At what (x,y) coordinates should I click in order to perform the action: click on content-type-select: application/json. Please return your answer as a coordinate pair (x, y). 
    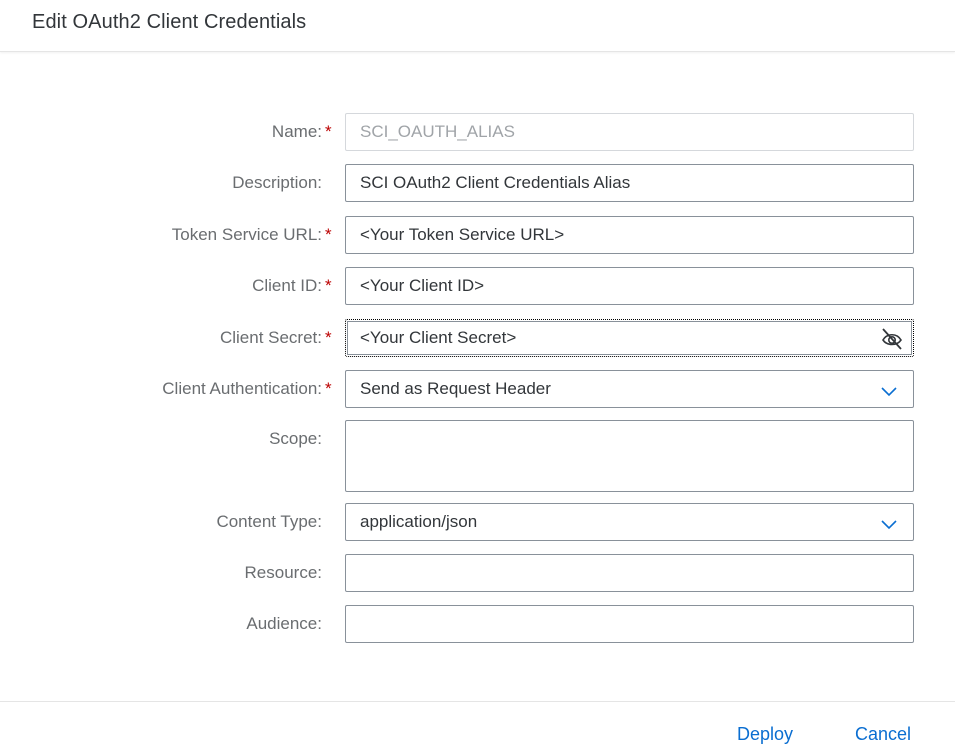
    Looking at the image, I should click on (629, 522).